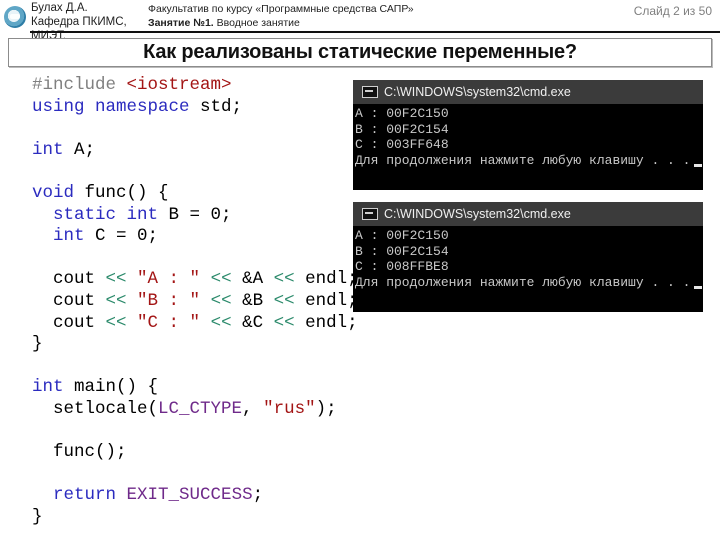 Image resolution: width=720 pixels, height=540 pixels. What do you see at coordinates (195, 237) in the screenshot?
I see `code-line: int C = 0;` at bounding box center [195, 237].